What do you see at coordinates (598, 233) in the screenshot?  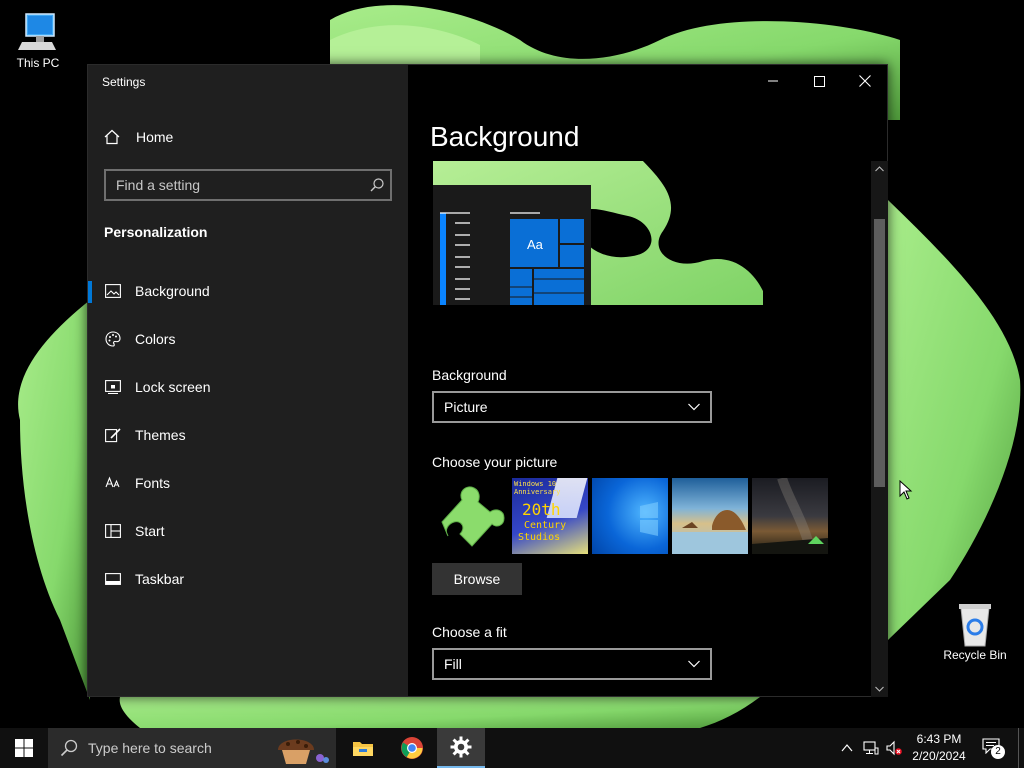 I see `background-preview: Aa` at bounding box center [598, 233].